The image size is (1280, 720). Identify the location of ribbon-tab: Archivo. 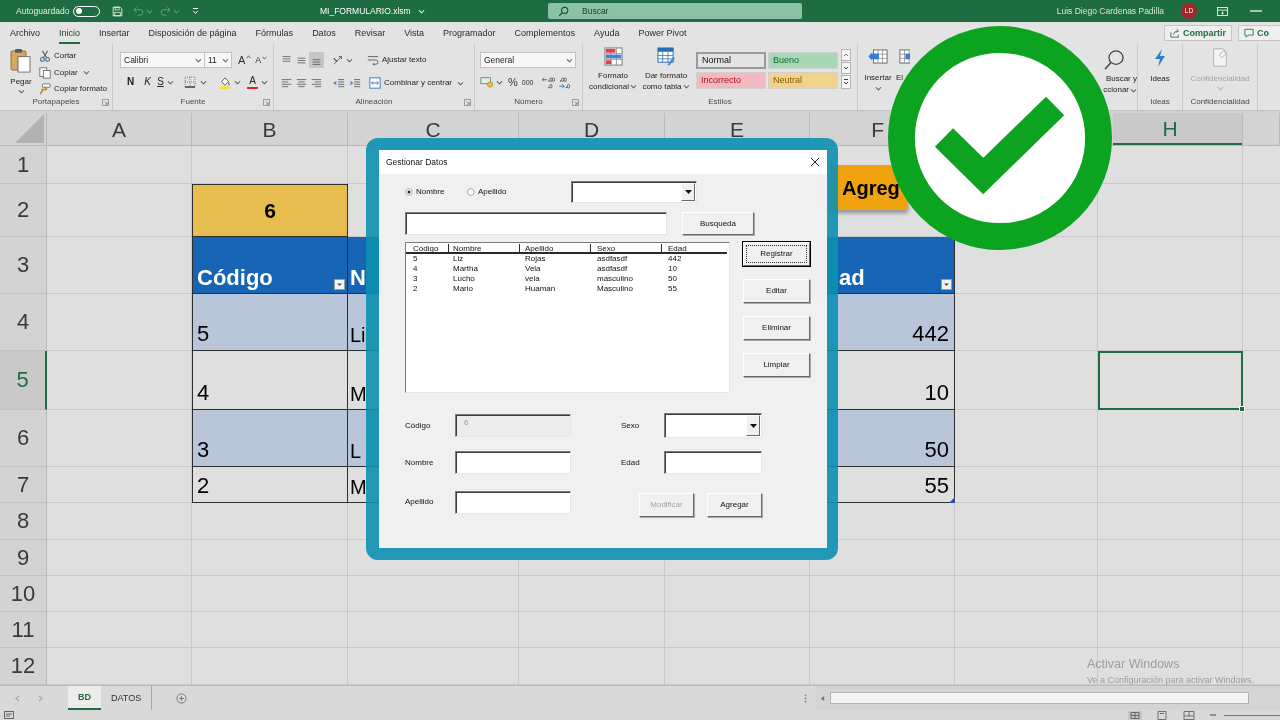
(25, 33).